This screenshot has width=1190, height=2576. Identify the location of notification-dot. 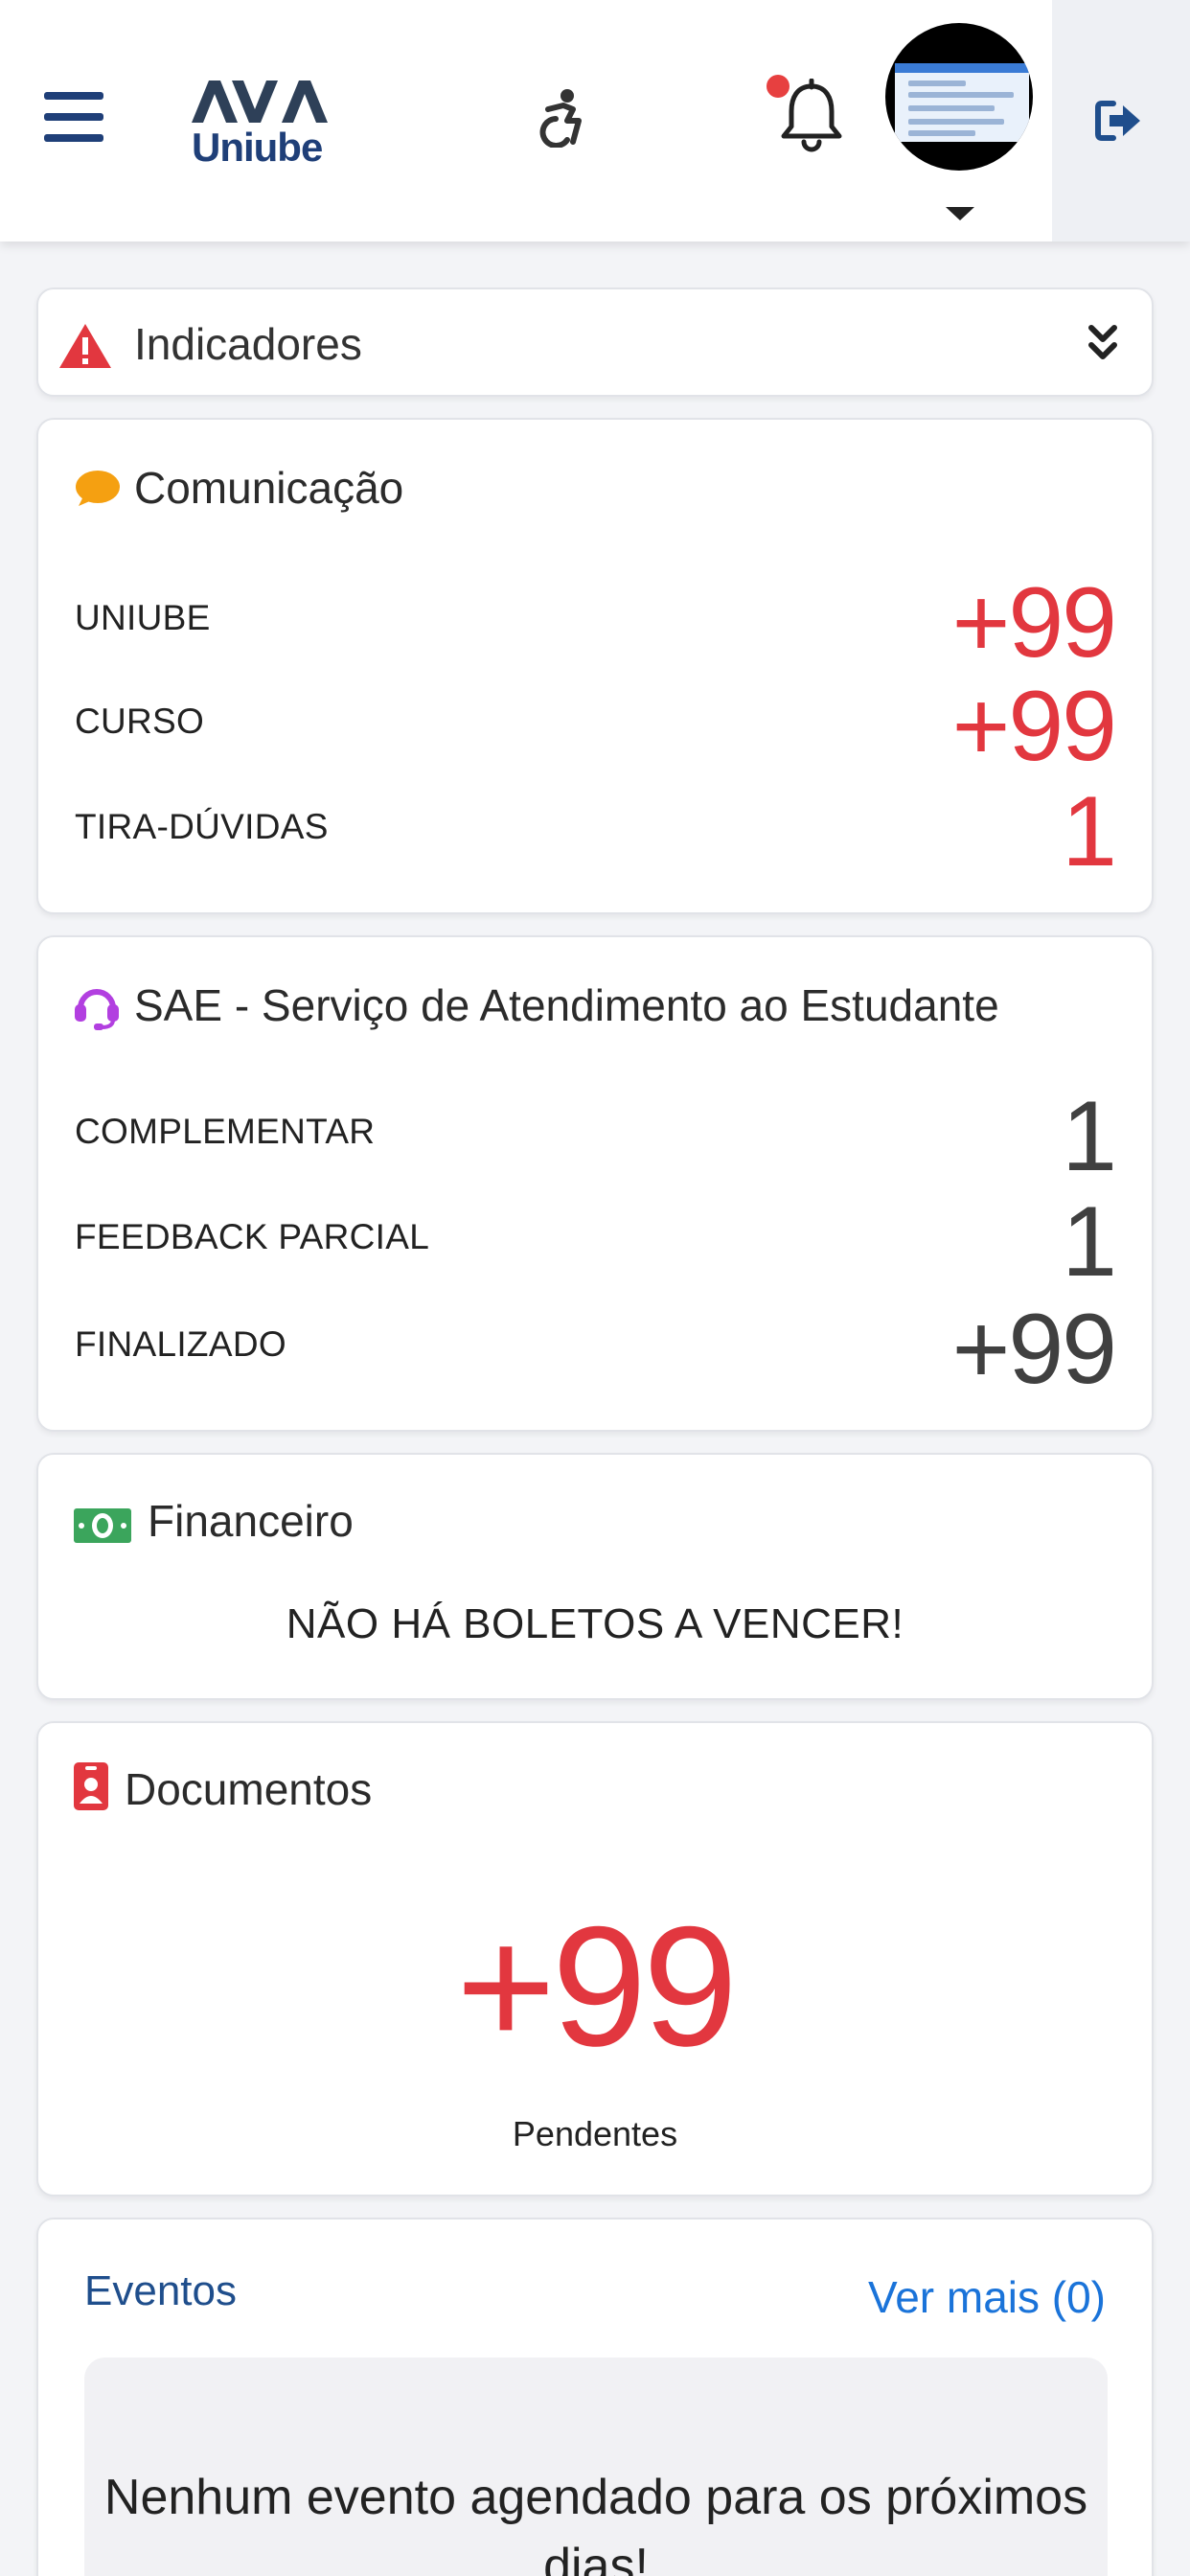
(779, 86).